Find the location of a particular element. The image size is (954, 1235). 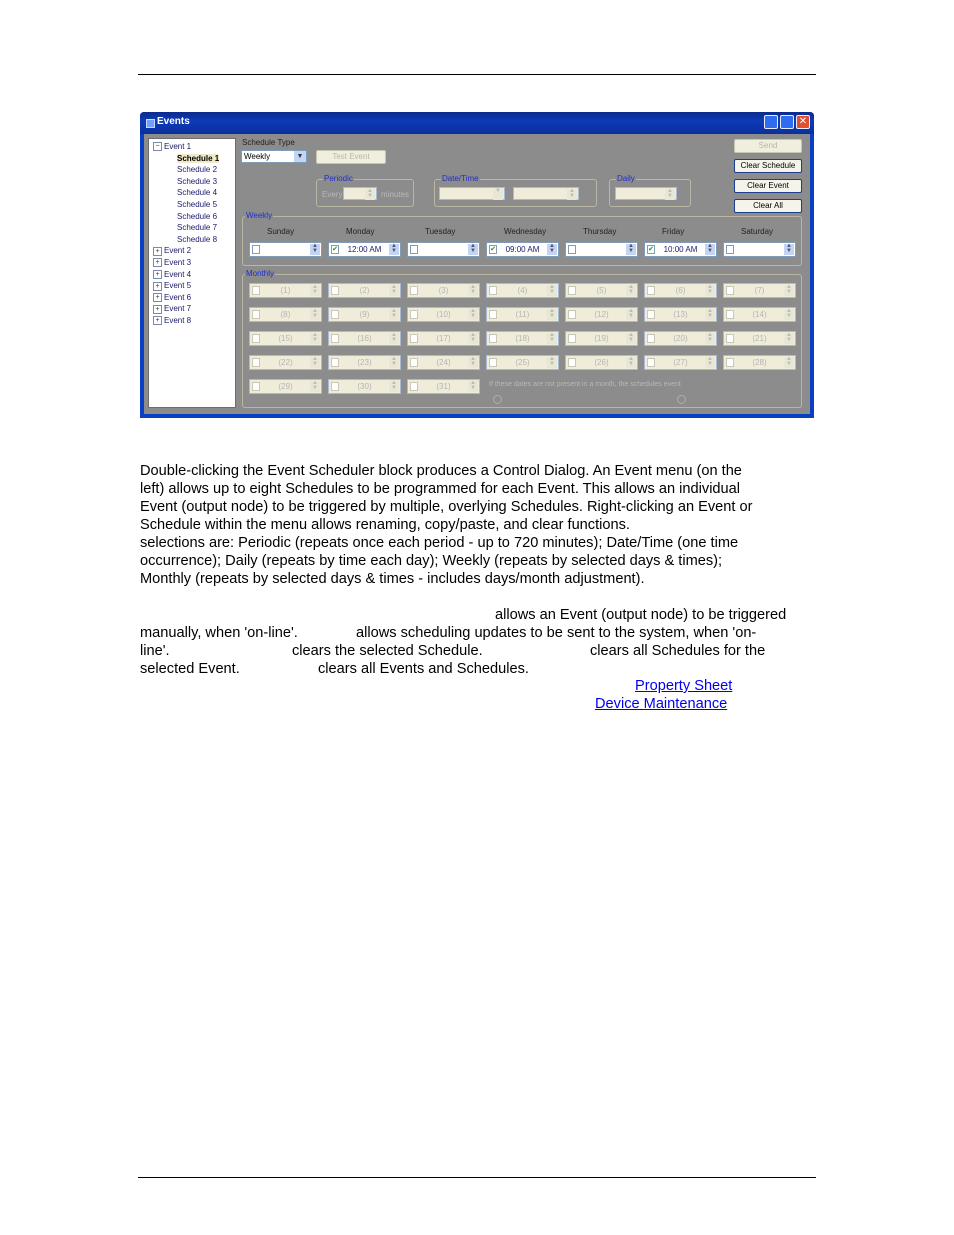

monthly-day-input: (5) ▲ ▼ is located at coordinates (601, 290).